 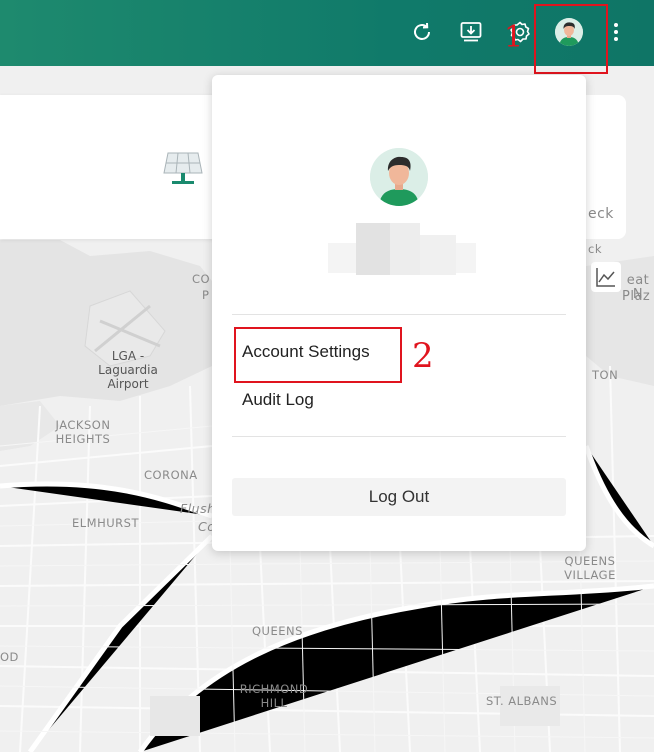 I want to click on solar-panel-icon, so click(x=183, y=171).